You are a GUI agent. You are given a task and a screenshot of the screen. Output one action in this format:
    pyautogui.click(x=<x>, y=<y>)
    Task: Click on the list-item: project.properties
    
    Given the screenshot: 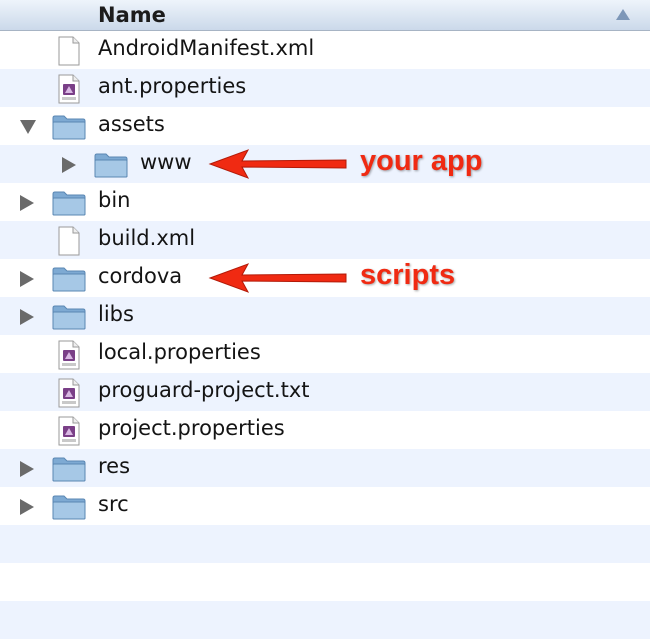 What is the action you would take?
    pyautogui.click(x=325, y=430)
    